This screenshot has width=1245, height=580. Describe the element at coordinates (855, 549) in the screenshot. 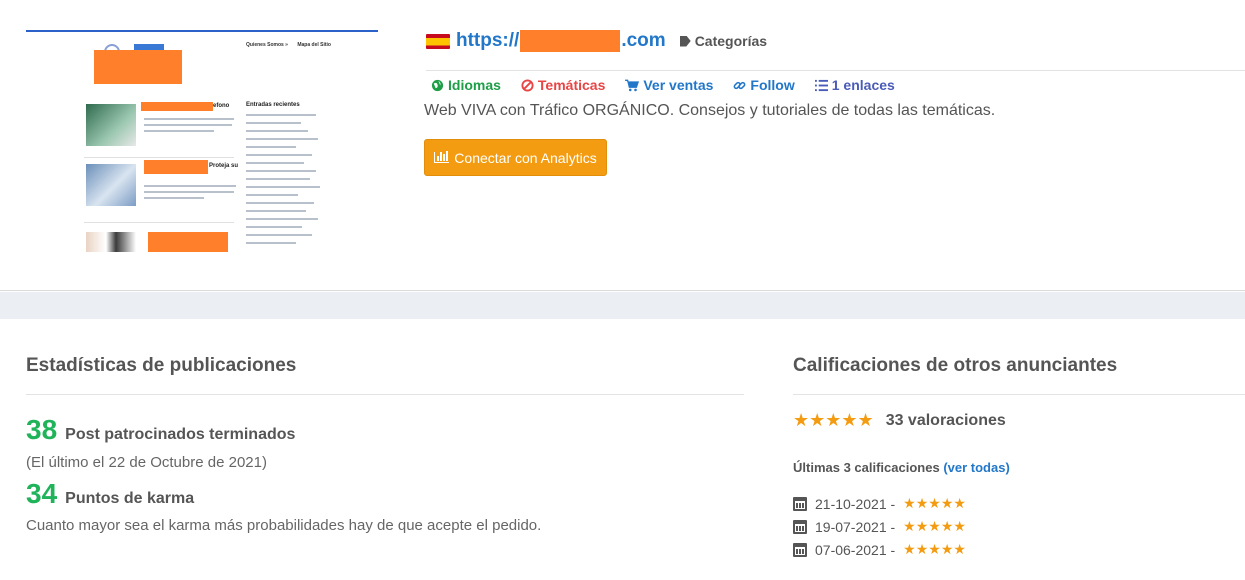

I see `review-date: 07-06-2021 -` at that location.